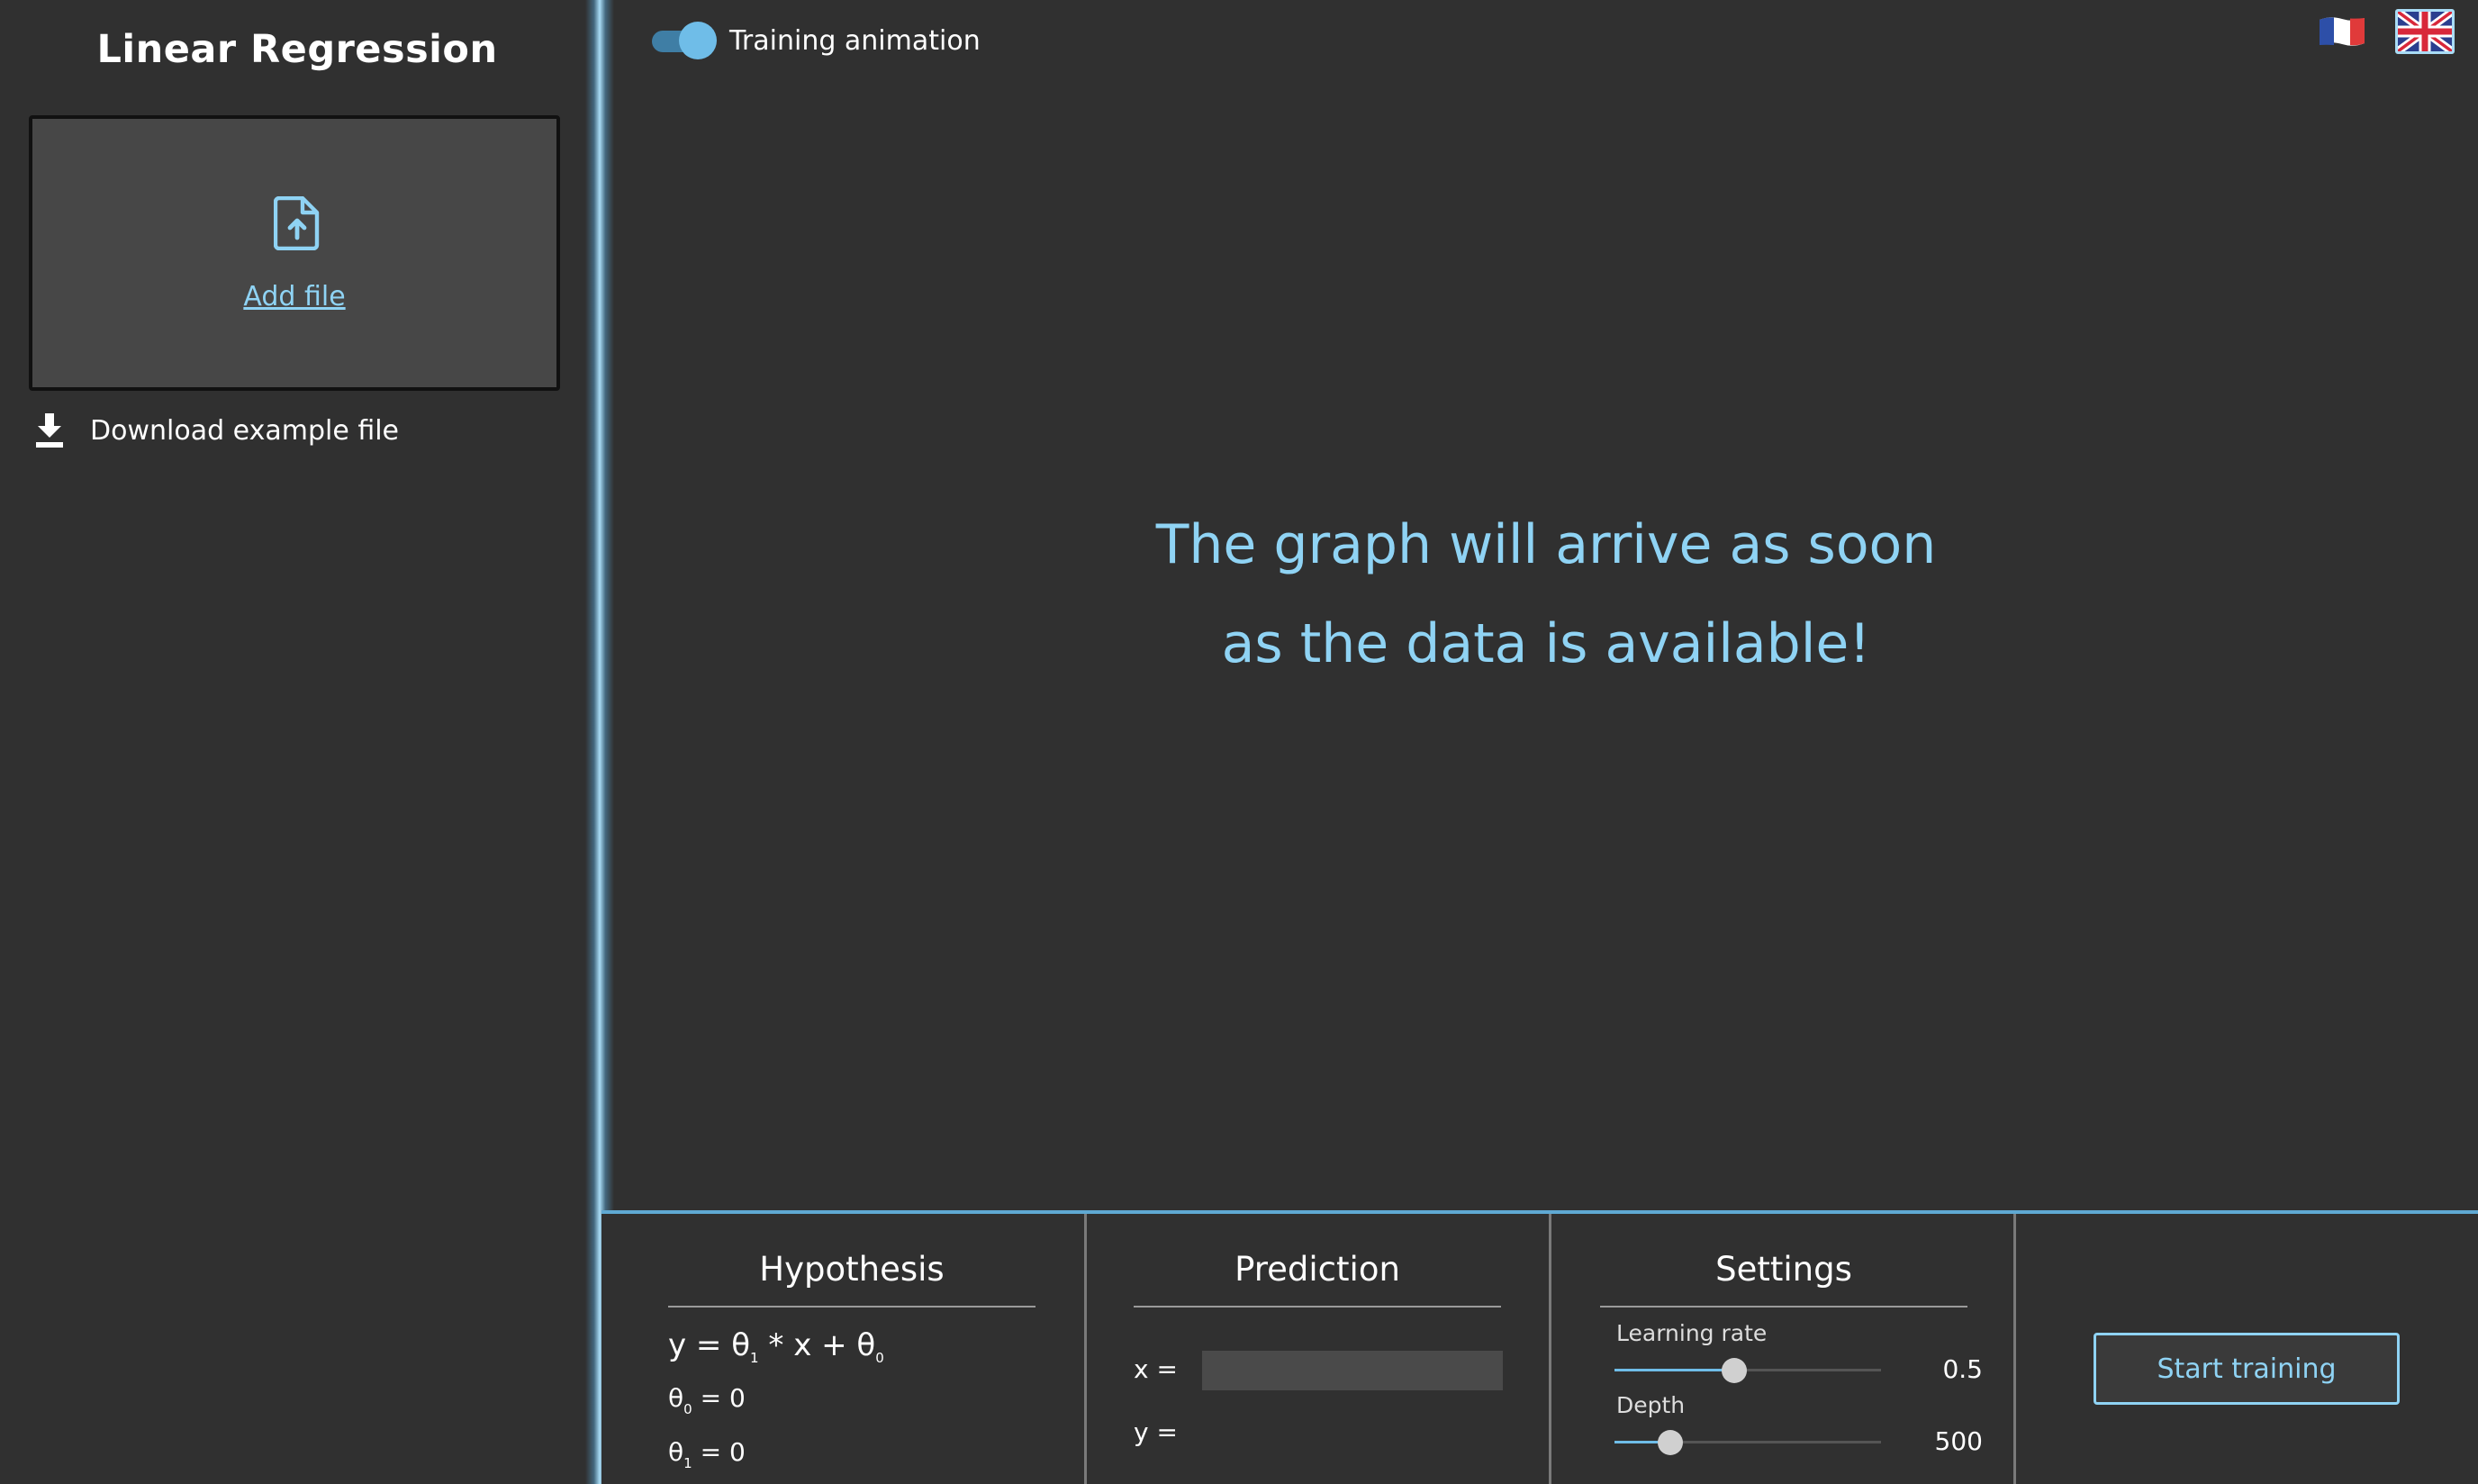 This screenshot has height=1484, width=2478. Describe the element at coordinates (698, 41) in the screenshot. I see `toggle-thumb` at that location.